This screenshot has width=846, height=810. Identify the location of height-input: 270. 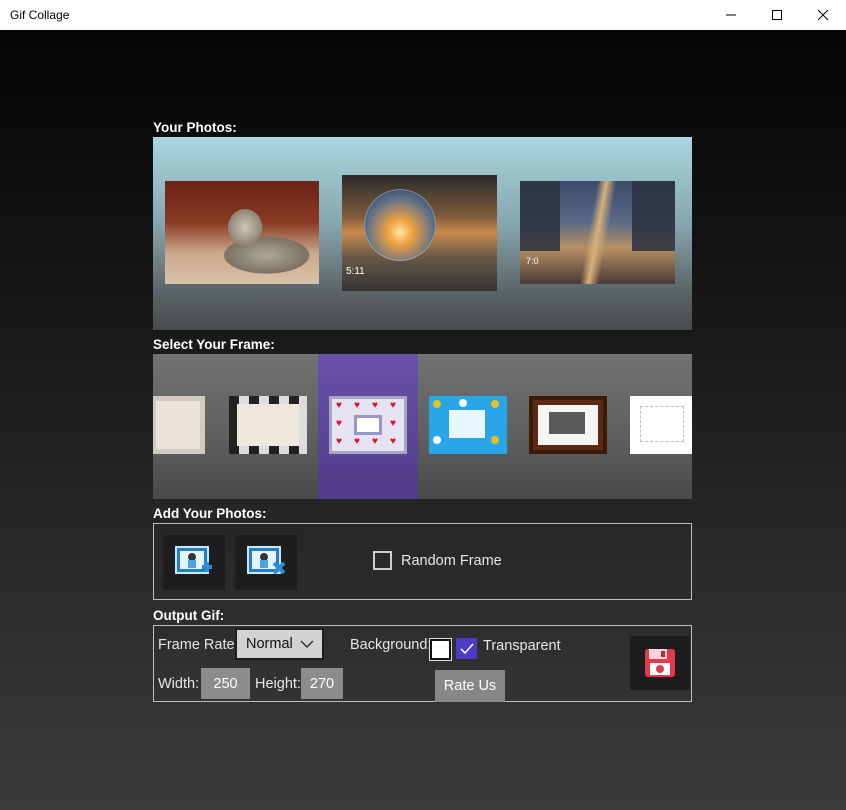
(322, 683).